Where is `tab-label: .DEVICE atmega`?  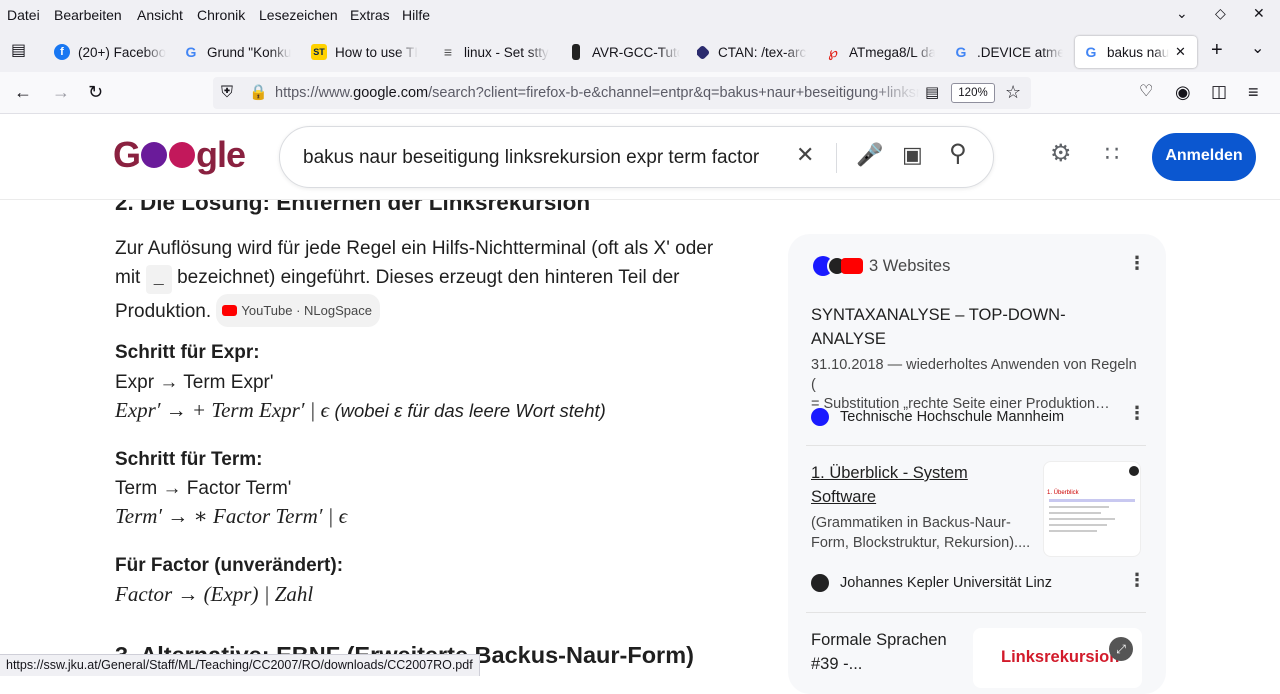
tab-label: .DEVICE atmega is located at coordinates (1020, 52).